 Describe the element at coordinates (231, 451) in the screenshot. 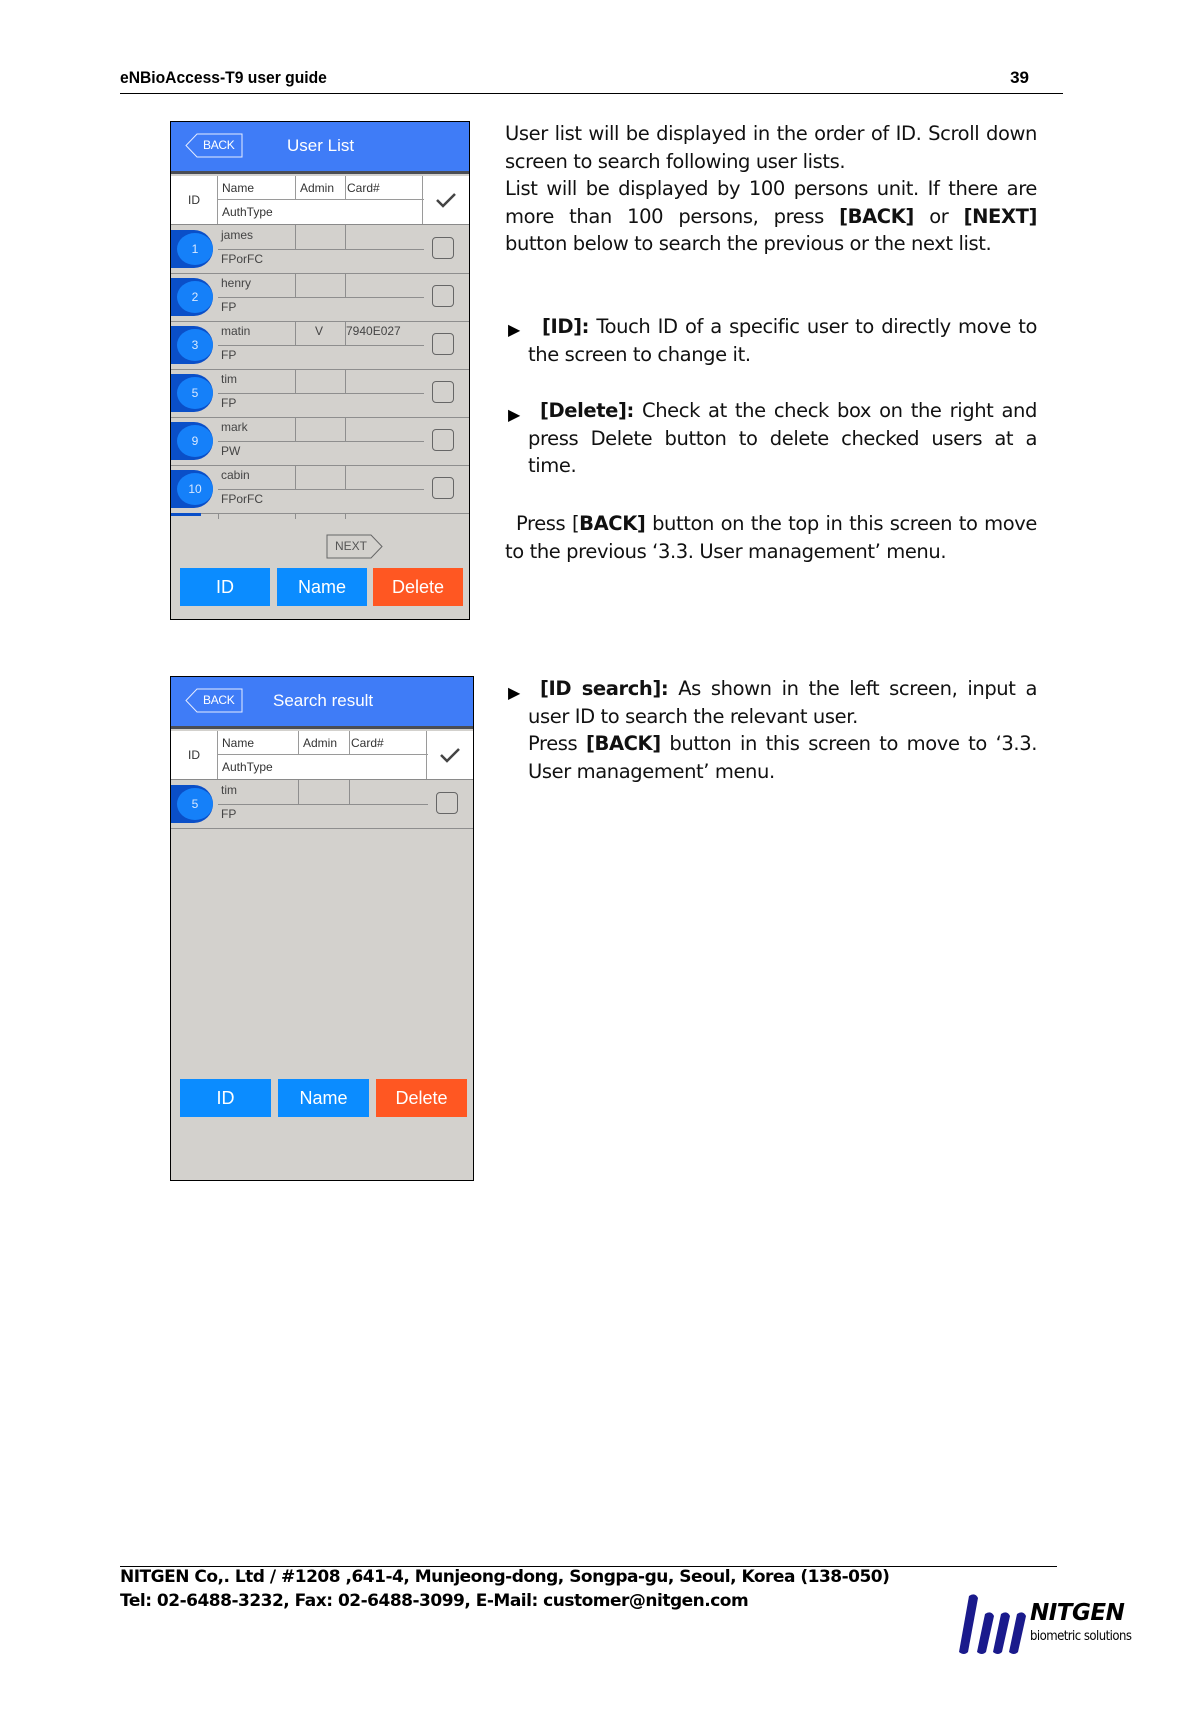

I see `user-authtype: PW` at that location.